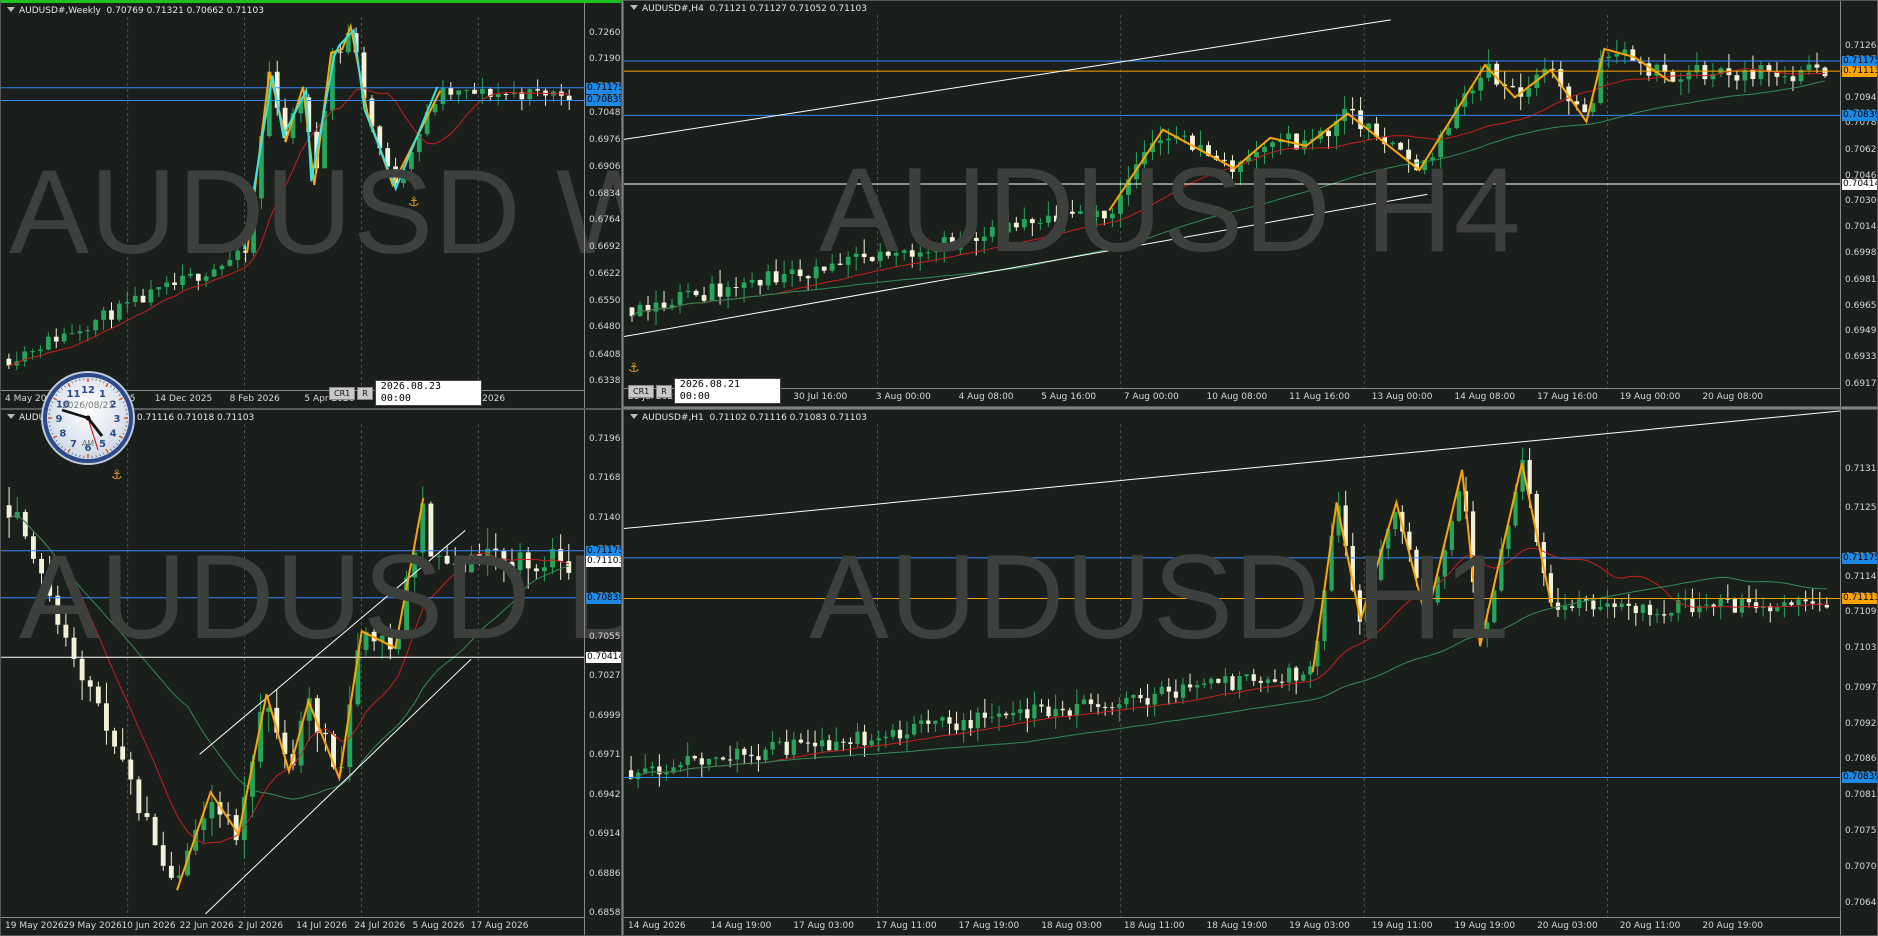 Image resolution: width=1878 pixels, height=936 pixels. Describe the element at coordinates (605, 59) in the screenshot. I see `price-label: 0.71900` at that location.